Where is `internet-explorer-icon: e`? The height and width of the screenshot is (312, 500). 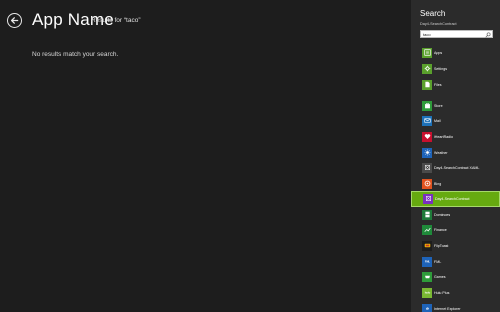
internet-explorer-icon: e is located at coordinates (427, 307).